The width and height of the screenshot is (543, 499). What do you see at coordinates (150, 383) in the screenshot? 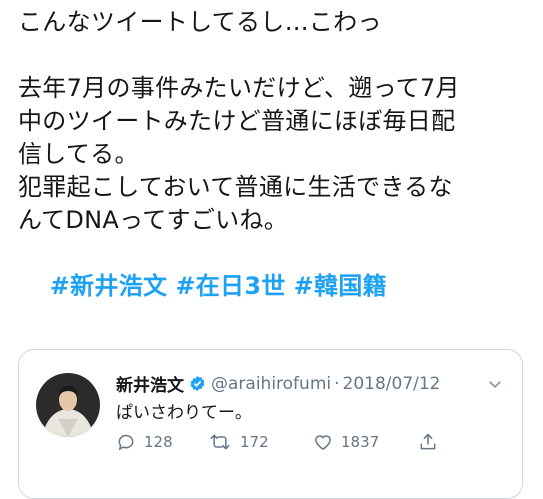
I see `author-name: 新井浩文` at bounding box center [150, 383].